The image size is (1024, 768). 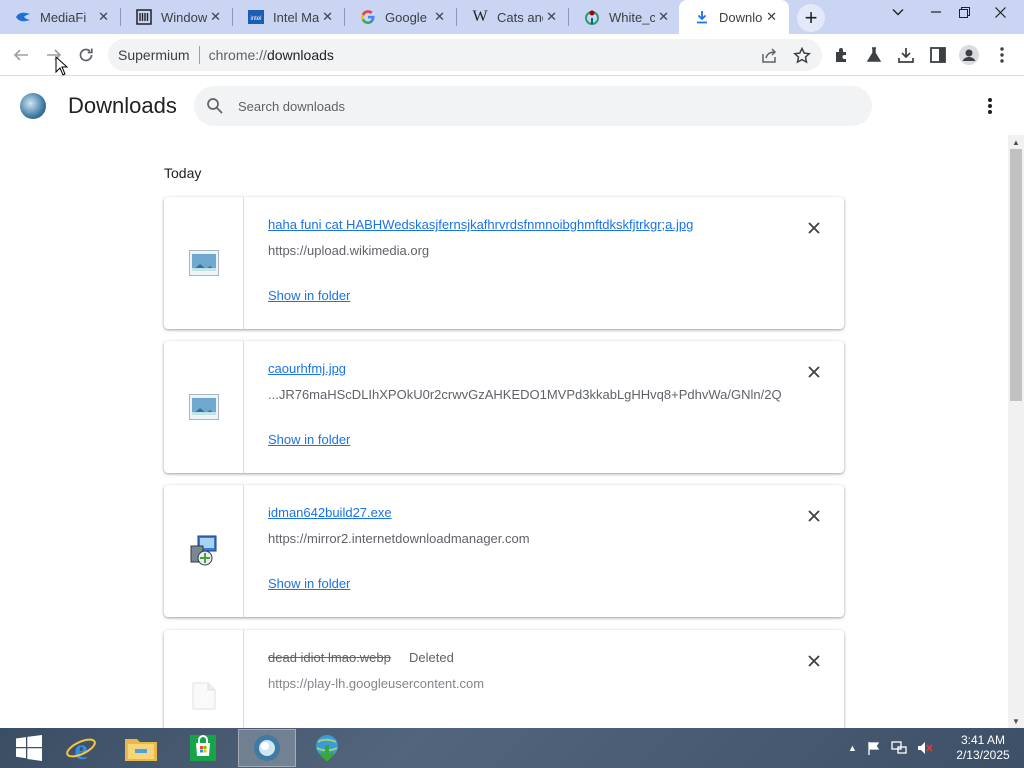 I want to click on downloads-header: Downloads, so click(x=512, y=106).